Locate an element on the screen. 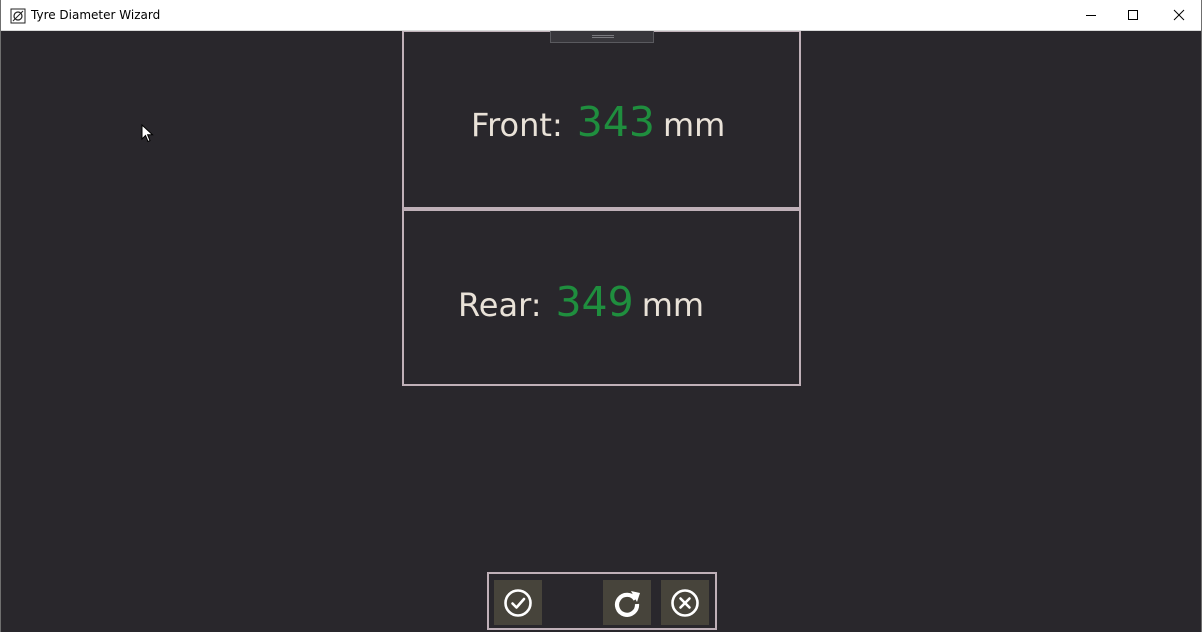 The image size is (1202, 632). close-button is located at coordinates (1178, 15).